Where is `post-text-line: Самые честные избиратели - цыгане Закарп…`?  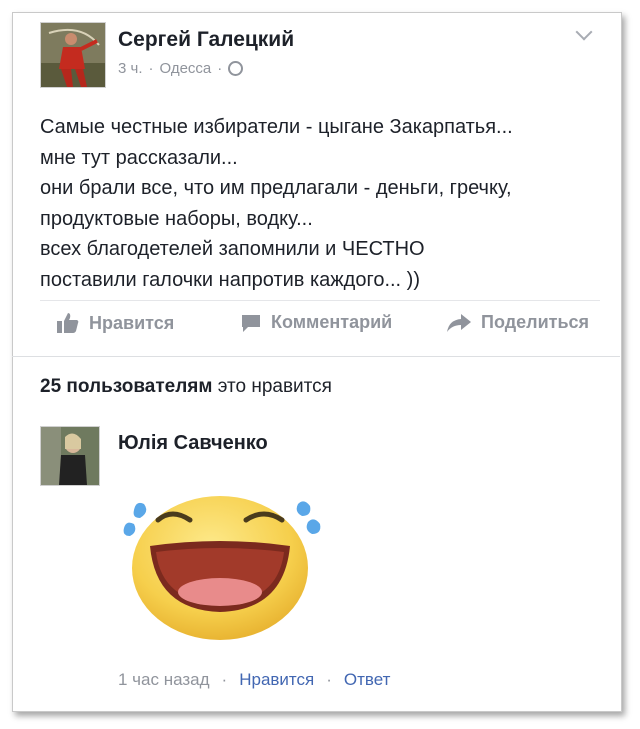 post-text-line: Самые честные избиратели - цыгане Закарп… is located at coordinates (276, 127).